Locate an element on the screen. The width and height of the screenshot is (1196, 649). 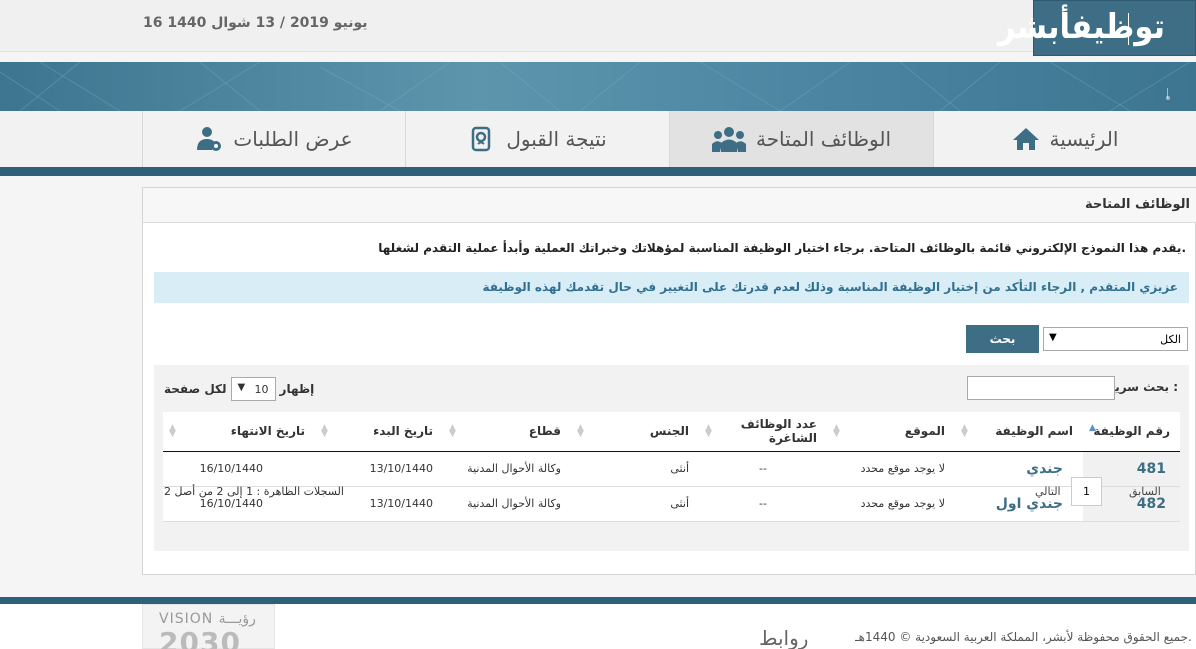
nav-home: الرئيسية is located at coordinates (1064, 139).